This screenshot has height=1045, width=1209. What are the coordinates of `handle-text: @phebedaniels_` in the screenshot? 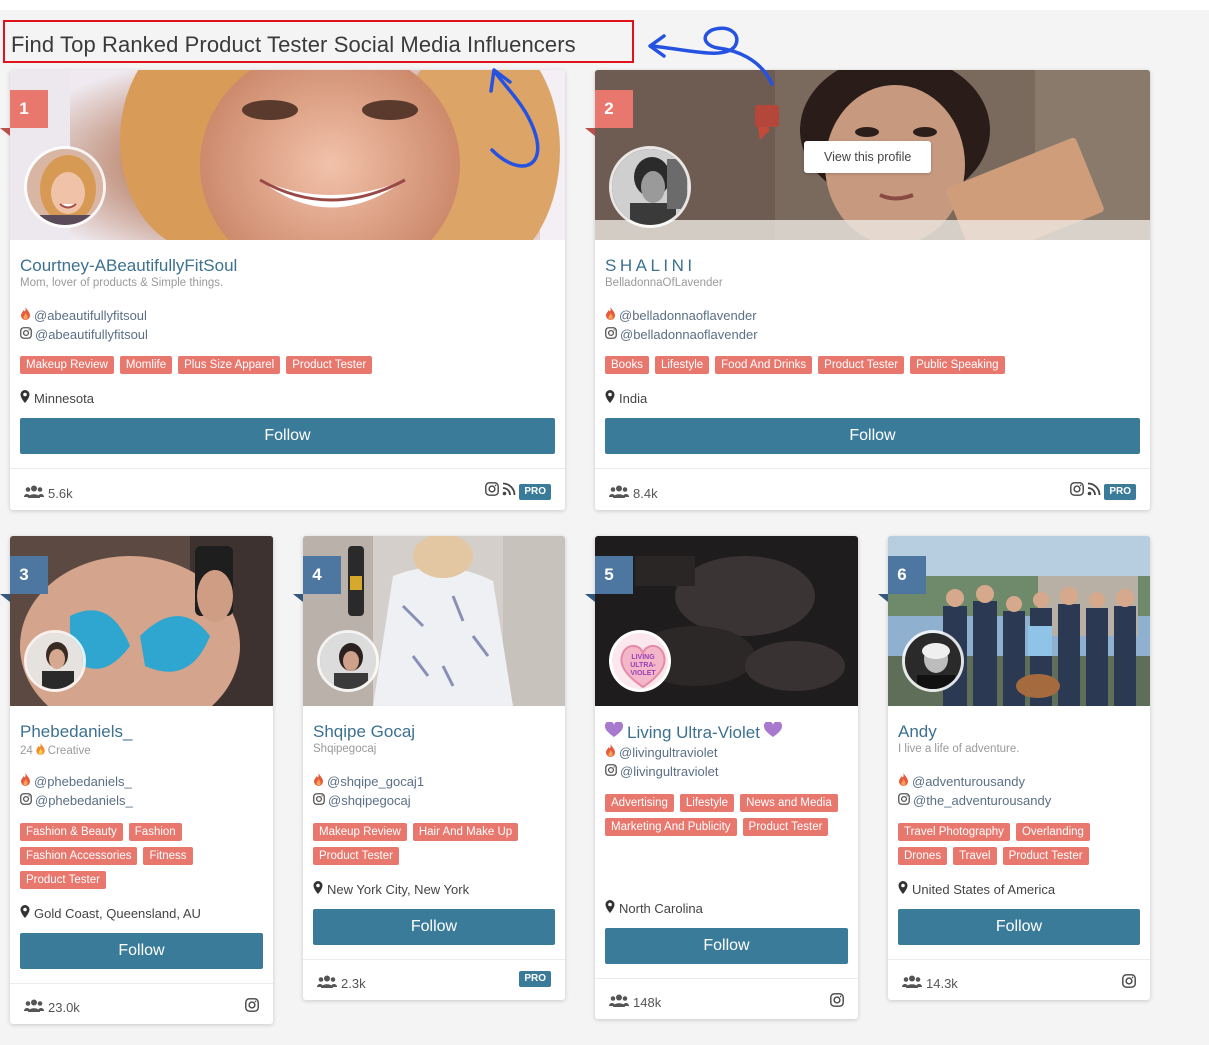 It's located at (84, 800).